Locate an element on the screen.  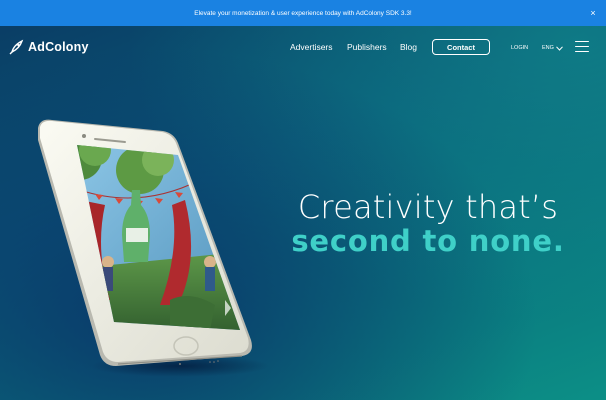
language-selector: ENG is located at coordinates (552, 48).